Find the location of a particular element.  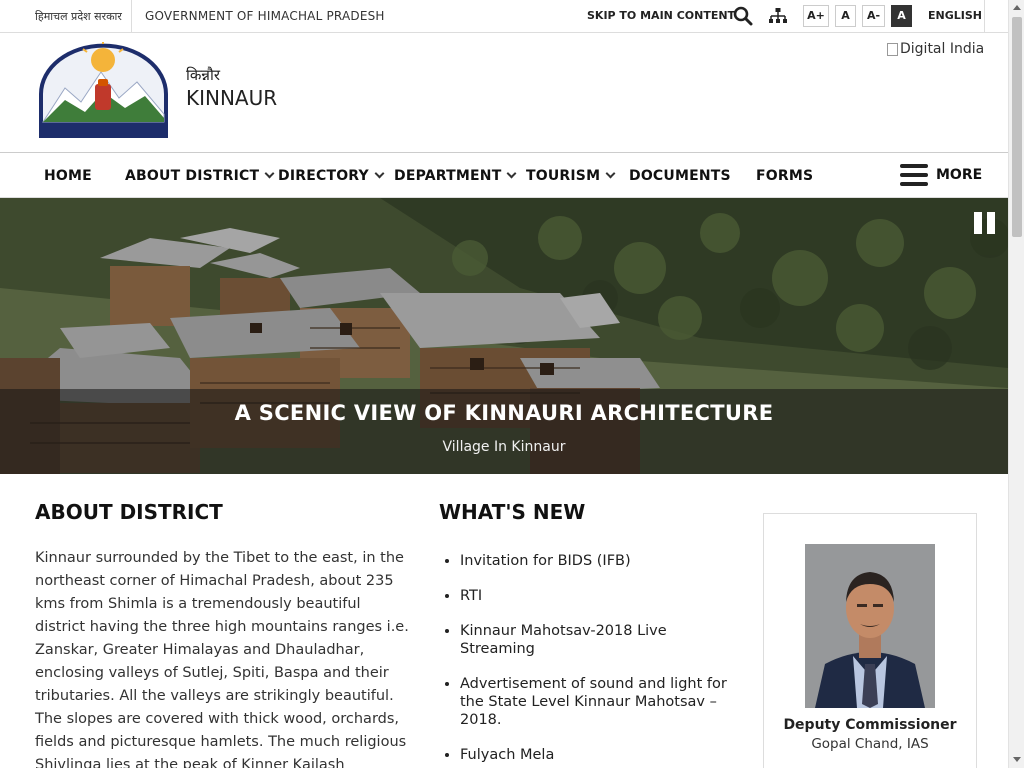

nav-label: FORMS is located at coordinates (785, 176).